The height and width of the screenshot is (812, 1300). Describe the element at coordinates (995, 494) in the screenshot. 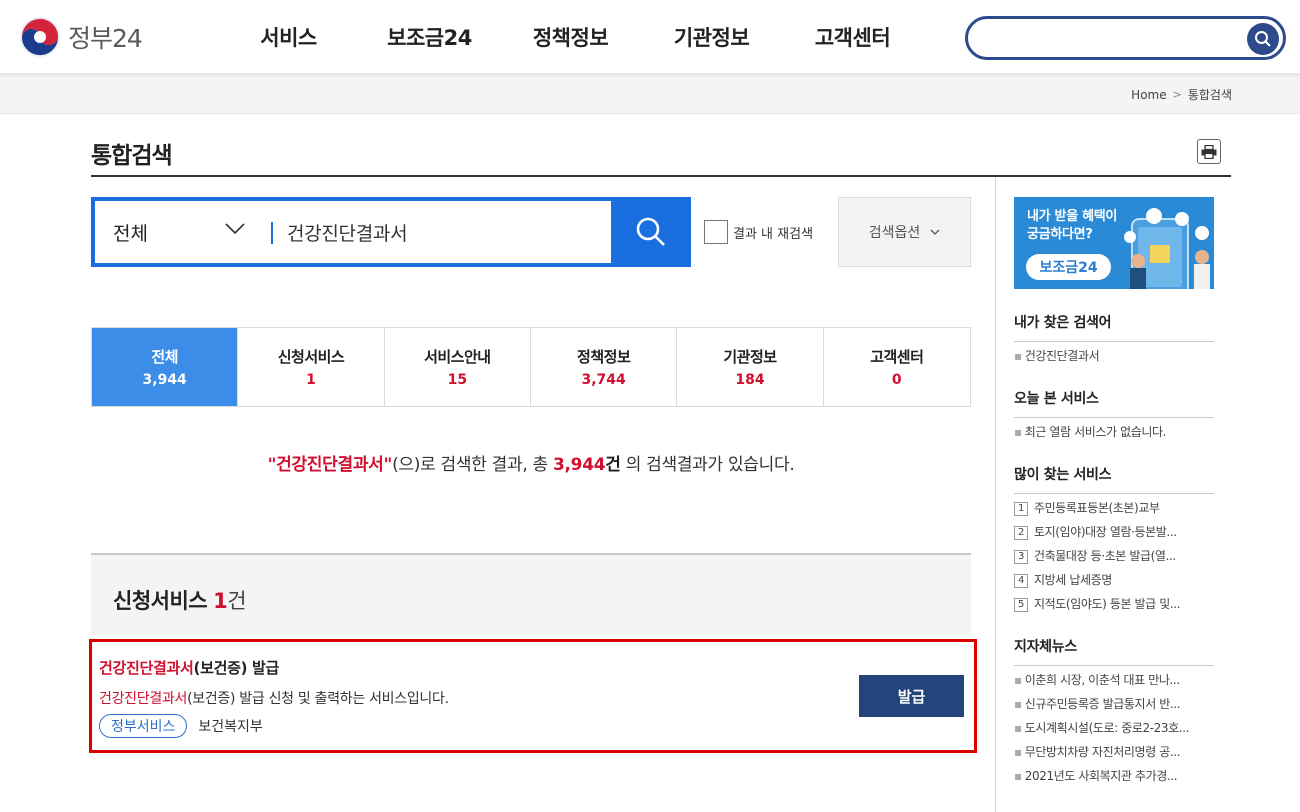

I see `sidebar-divider` at that location.